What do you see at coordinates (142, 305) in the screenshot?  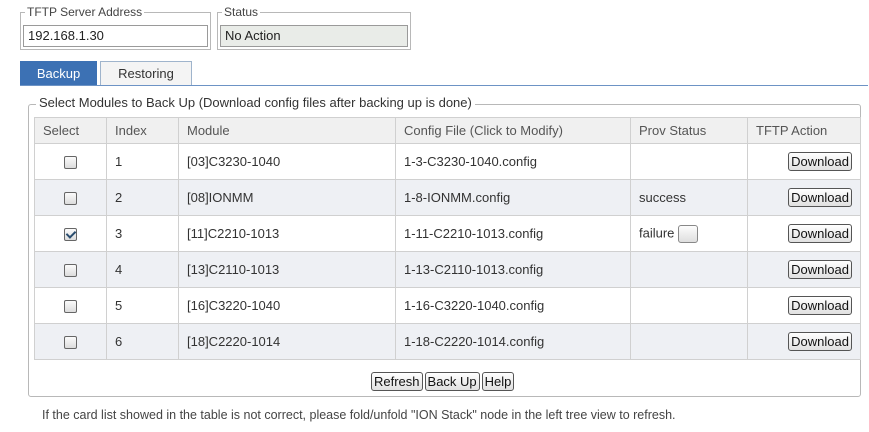 I see `row-index: 5` at bounding box center [142, 305].